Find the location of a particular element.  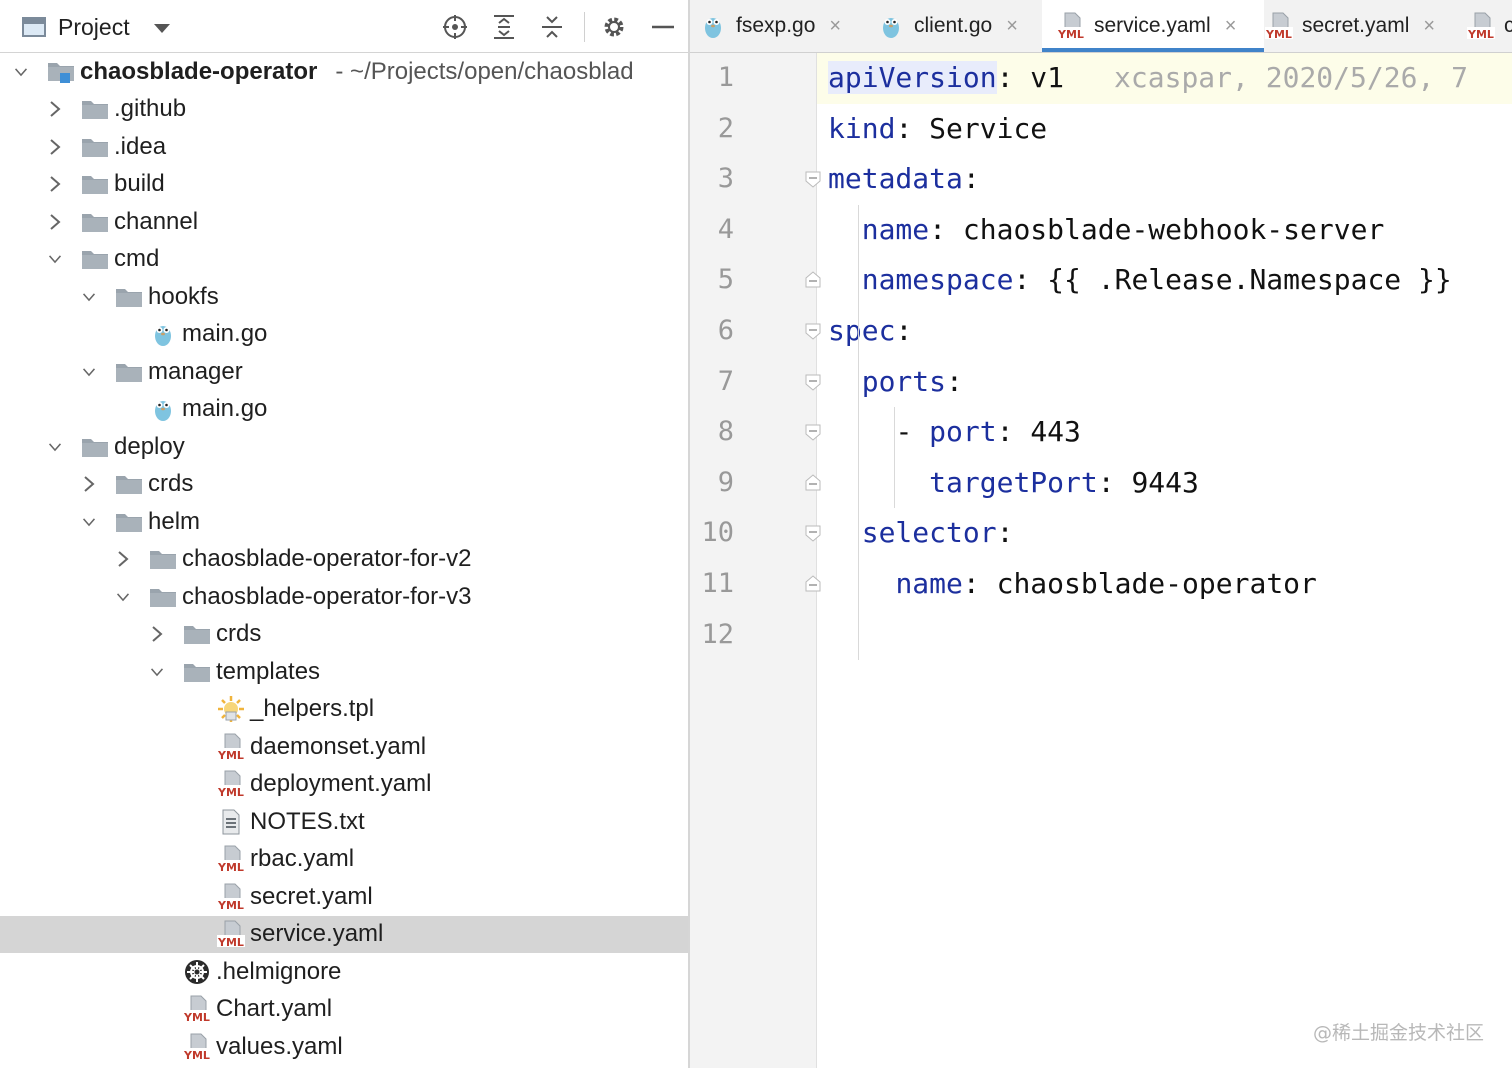

project-view-selector: Project is located at coordinates (96, 27).